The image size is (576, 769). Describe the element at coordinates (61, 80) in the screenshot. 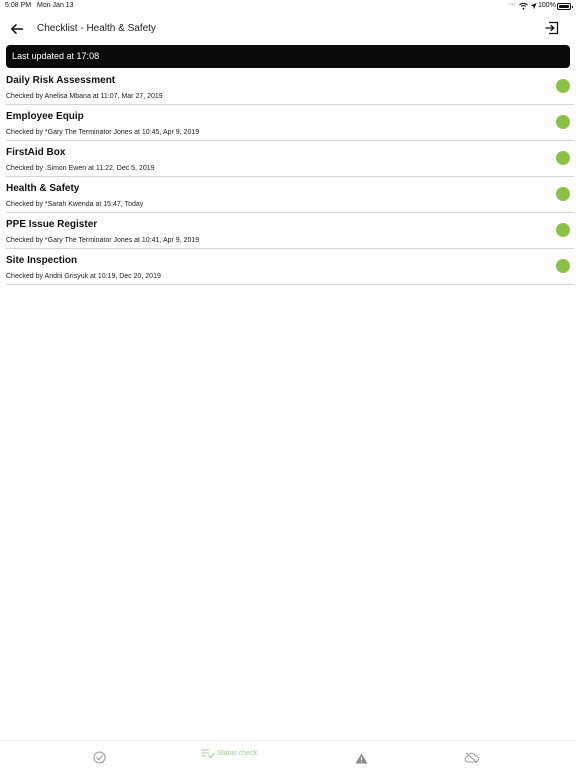

I see `checklist-item-title: Daily Risk Assessment` at that location.